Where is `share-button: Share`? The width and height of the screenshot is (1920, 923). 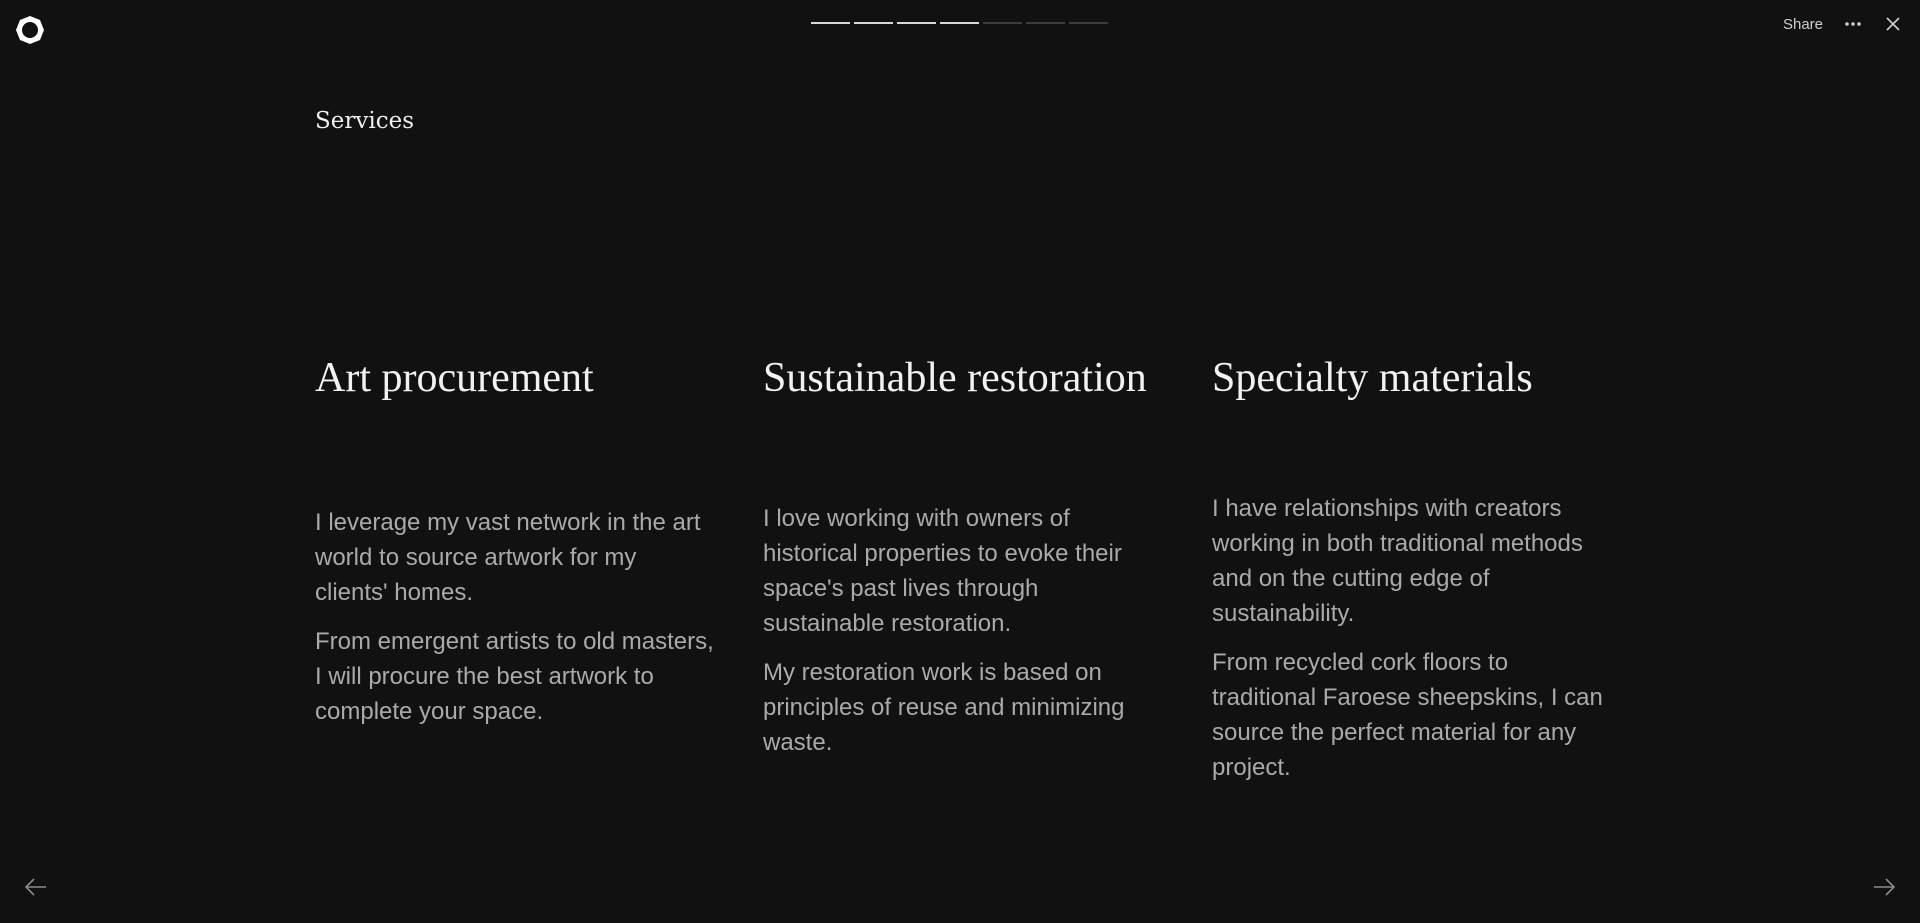
share-button: Share is located at coordinates (1803, 24).